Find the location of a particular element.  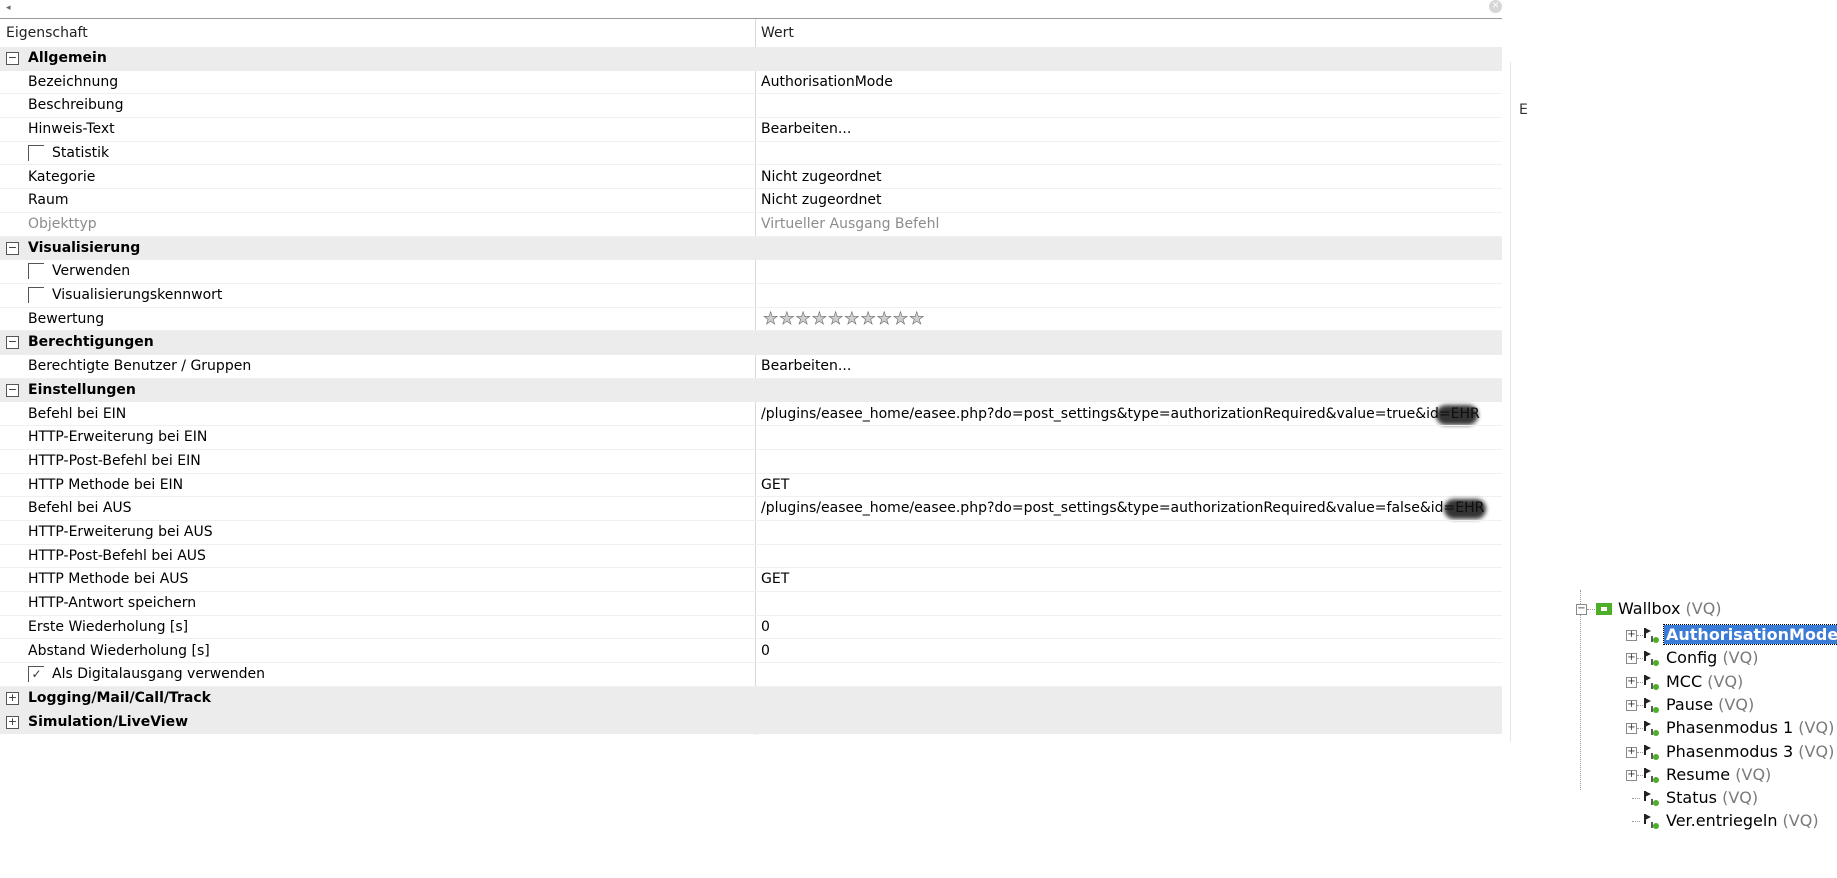

property-row: Bezeichnung AuthorisationMode is located at coordinates (751, 83).